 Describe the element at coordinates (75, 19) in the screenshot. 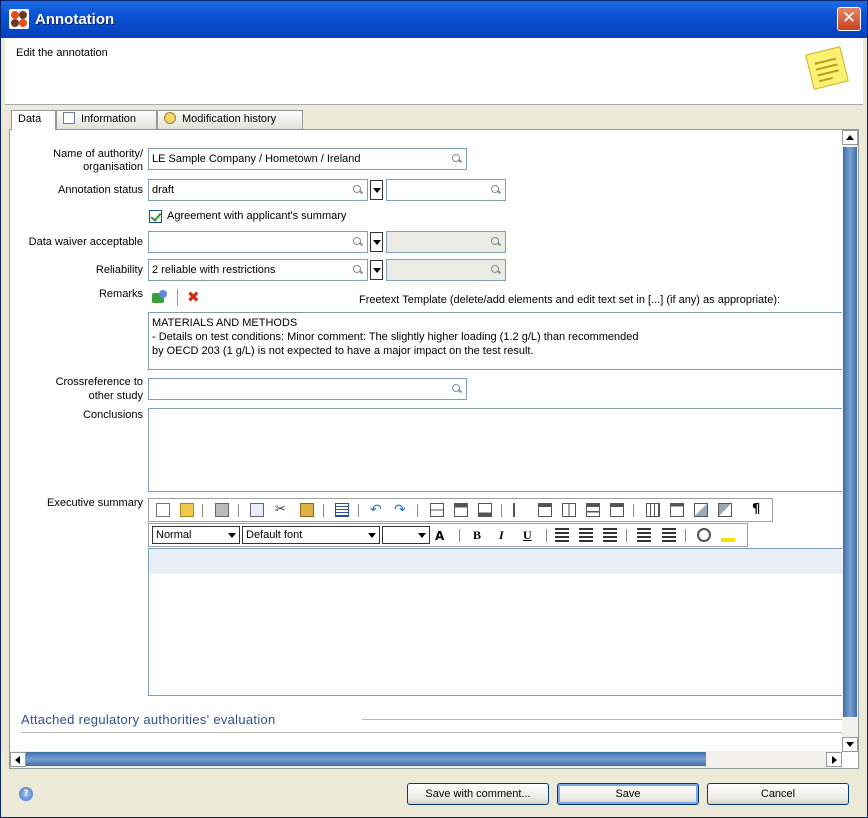

I see `window-title: Annotation` at that location.